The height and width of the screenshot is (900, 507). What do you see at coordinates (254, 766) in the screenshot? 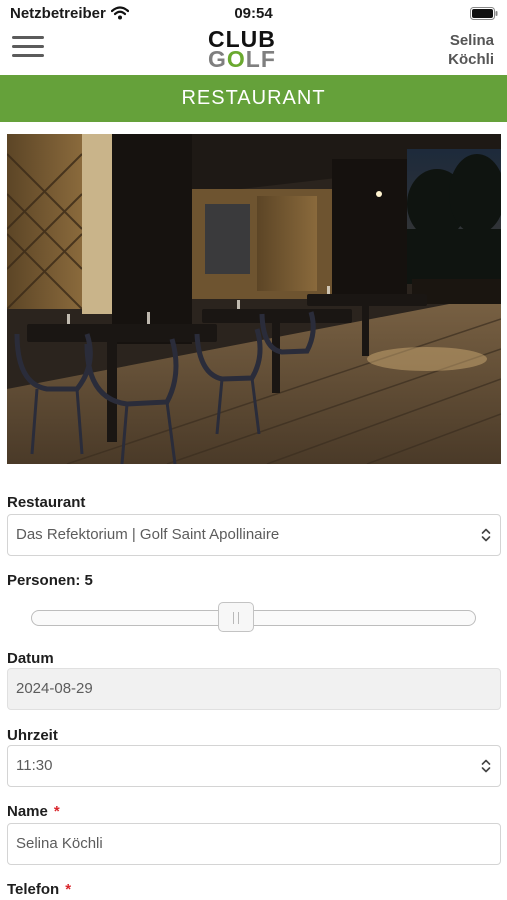
I see `time-select: 11:30` at bounding box center [254, 766].